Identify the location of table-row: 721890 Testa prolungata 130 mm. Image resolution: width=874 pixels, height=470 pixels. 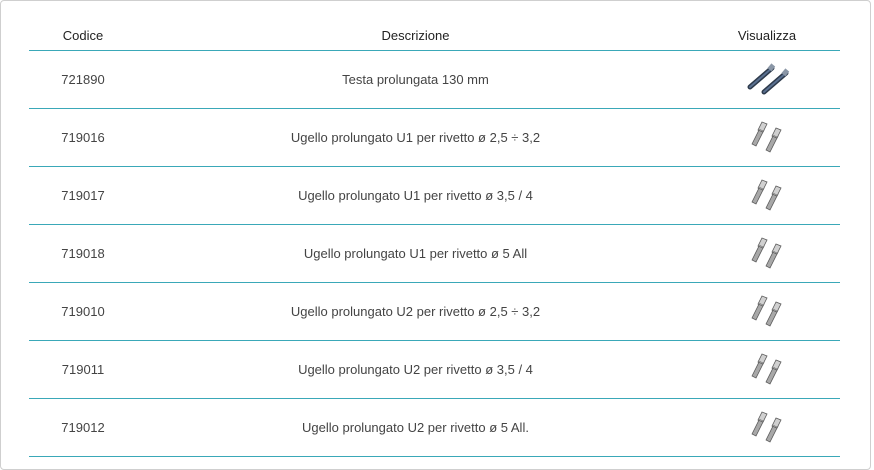
(434, 79).